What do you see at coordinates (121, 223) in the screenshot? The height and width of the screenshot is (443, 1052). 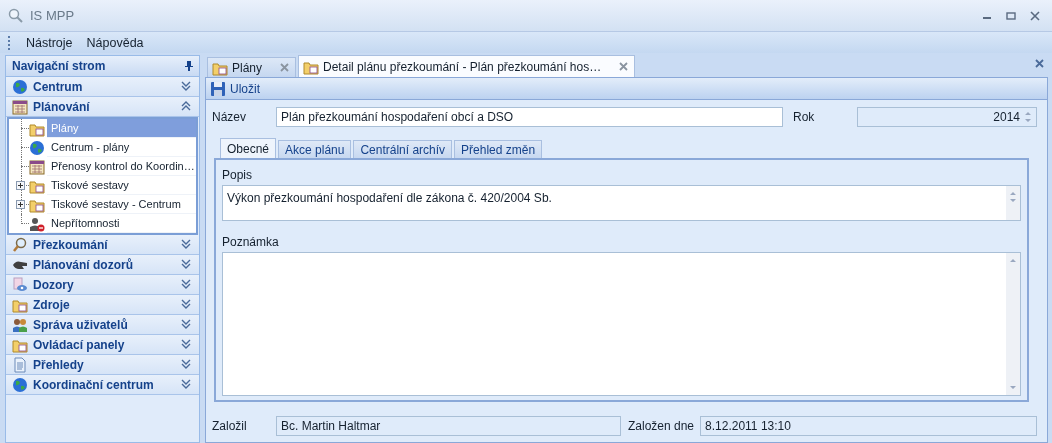 I see `tree-item: Nepřítomnosti` at bounding box center [121, 223].